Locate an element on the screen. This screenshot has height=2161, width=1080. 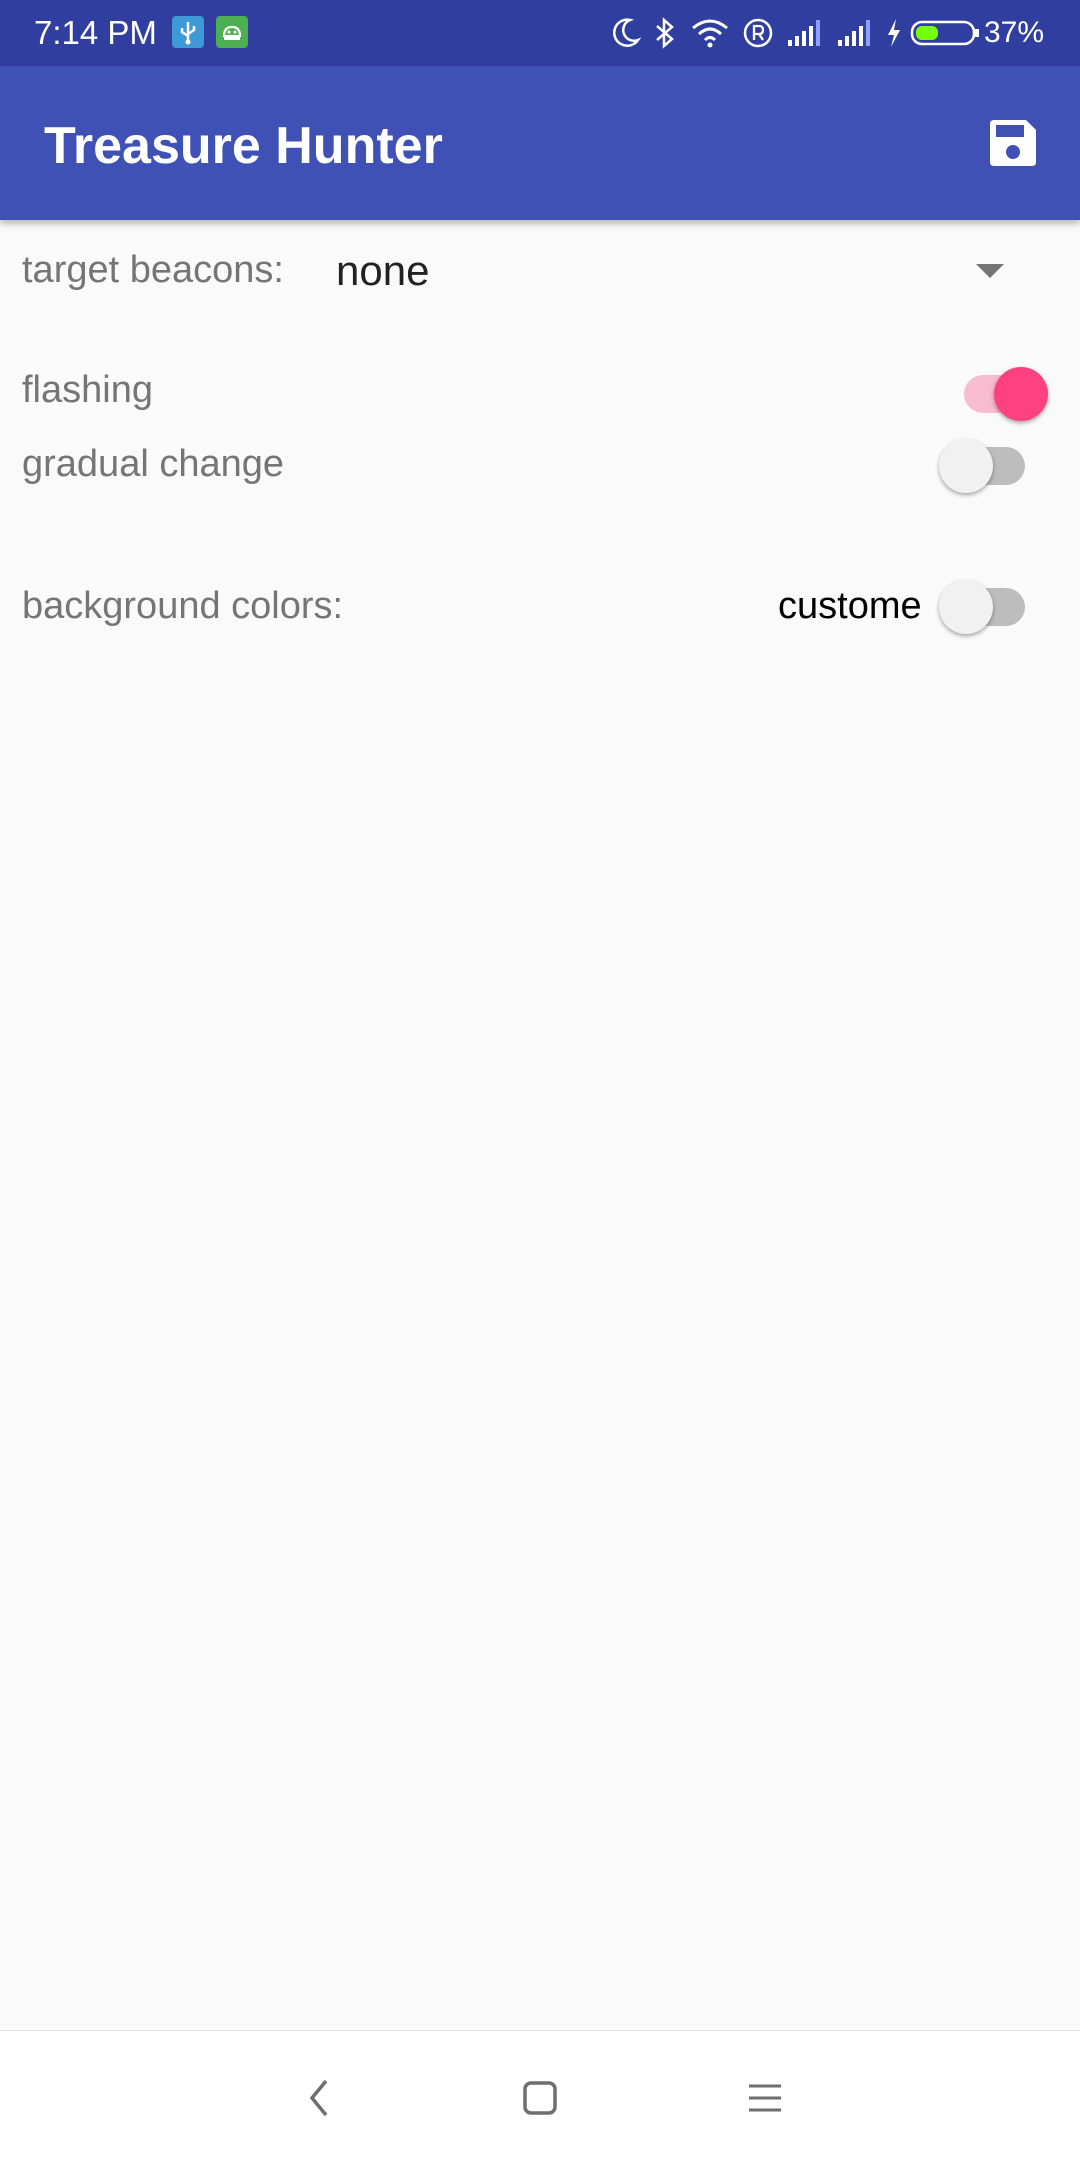
target-beacons-spinner: none is located at coordinates (680, 272).